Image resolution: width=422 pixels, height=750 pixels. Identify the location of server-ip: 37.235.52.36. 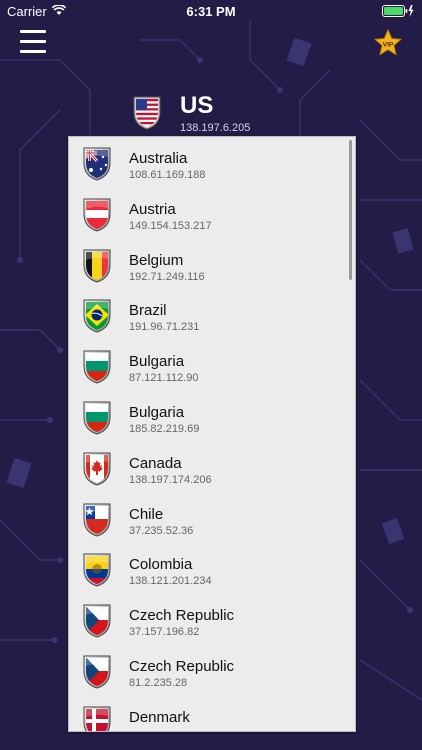
(161, 530).